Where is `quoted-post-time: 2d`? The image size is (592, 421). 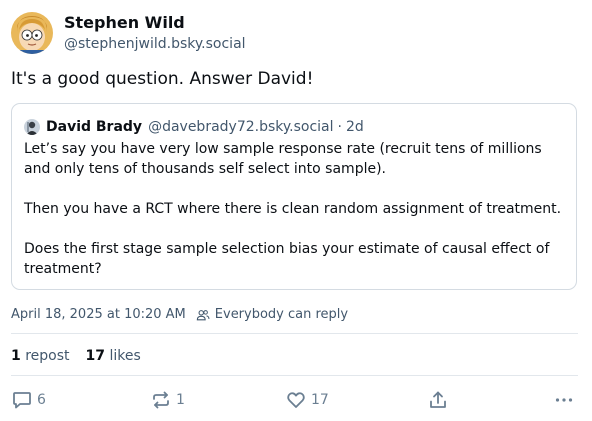 quoted-post-time: 2d is located at coordinates (354, 127).